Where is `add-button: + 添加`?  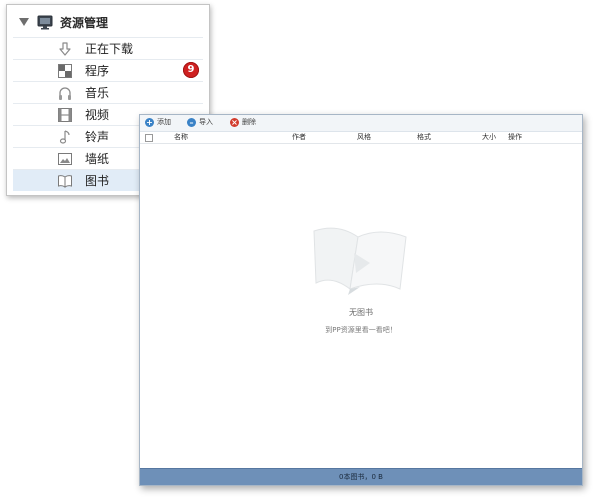
add-button: + 添加 is located at coordinates (160, 123).